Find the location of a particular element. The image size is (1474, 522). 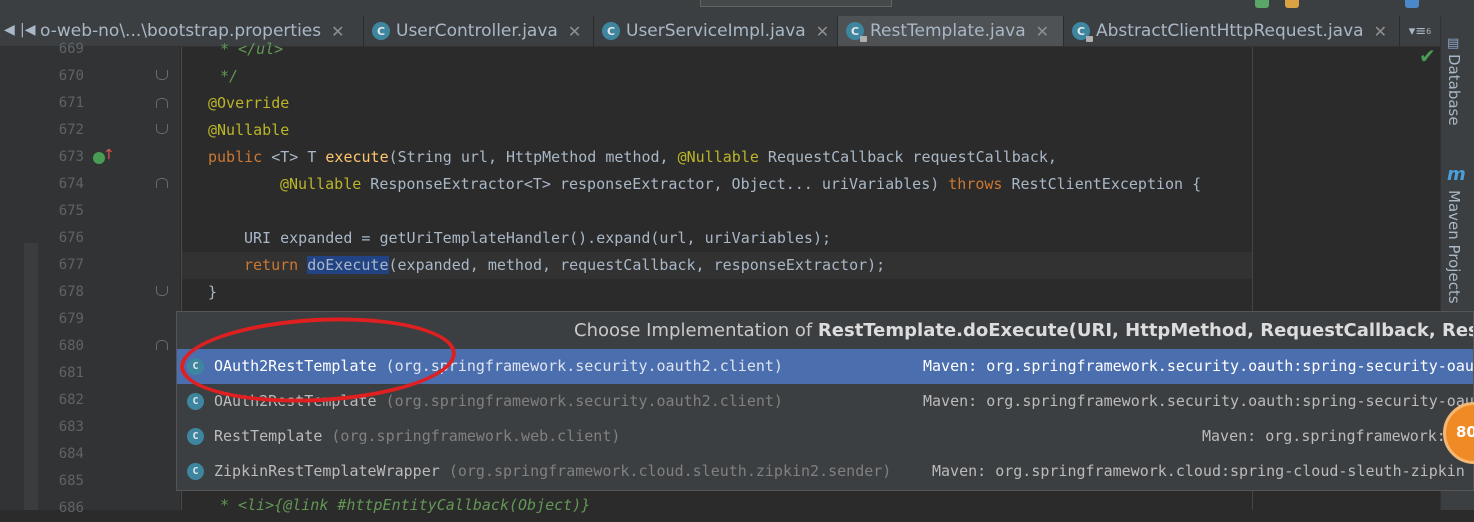

line-number: 678 is located at coordinates (71, 292).